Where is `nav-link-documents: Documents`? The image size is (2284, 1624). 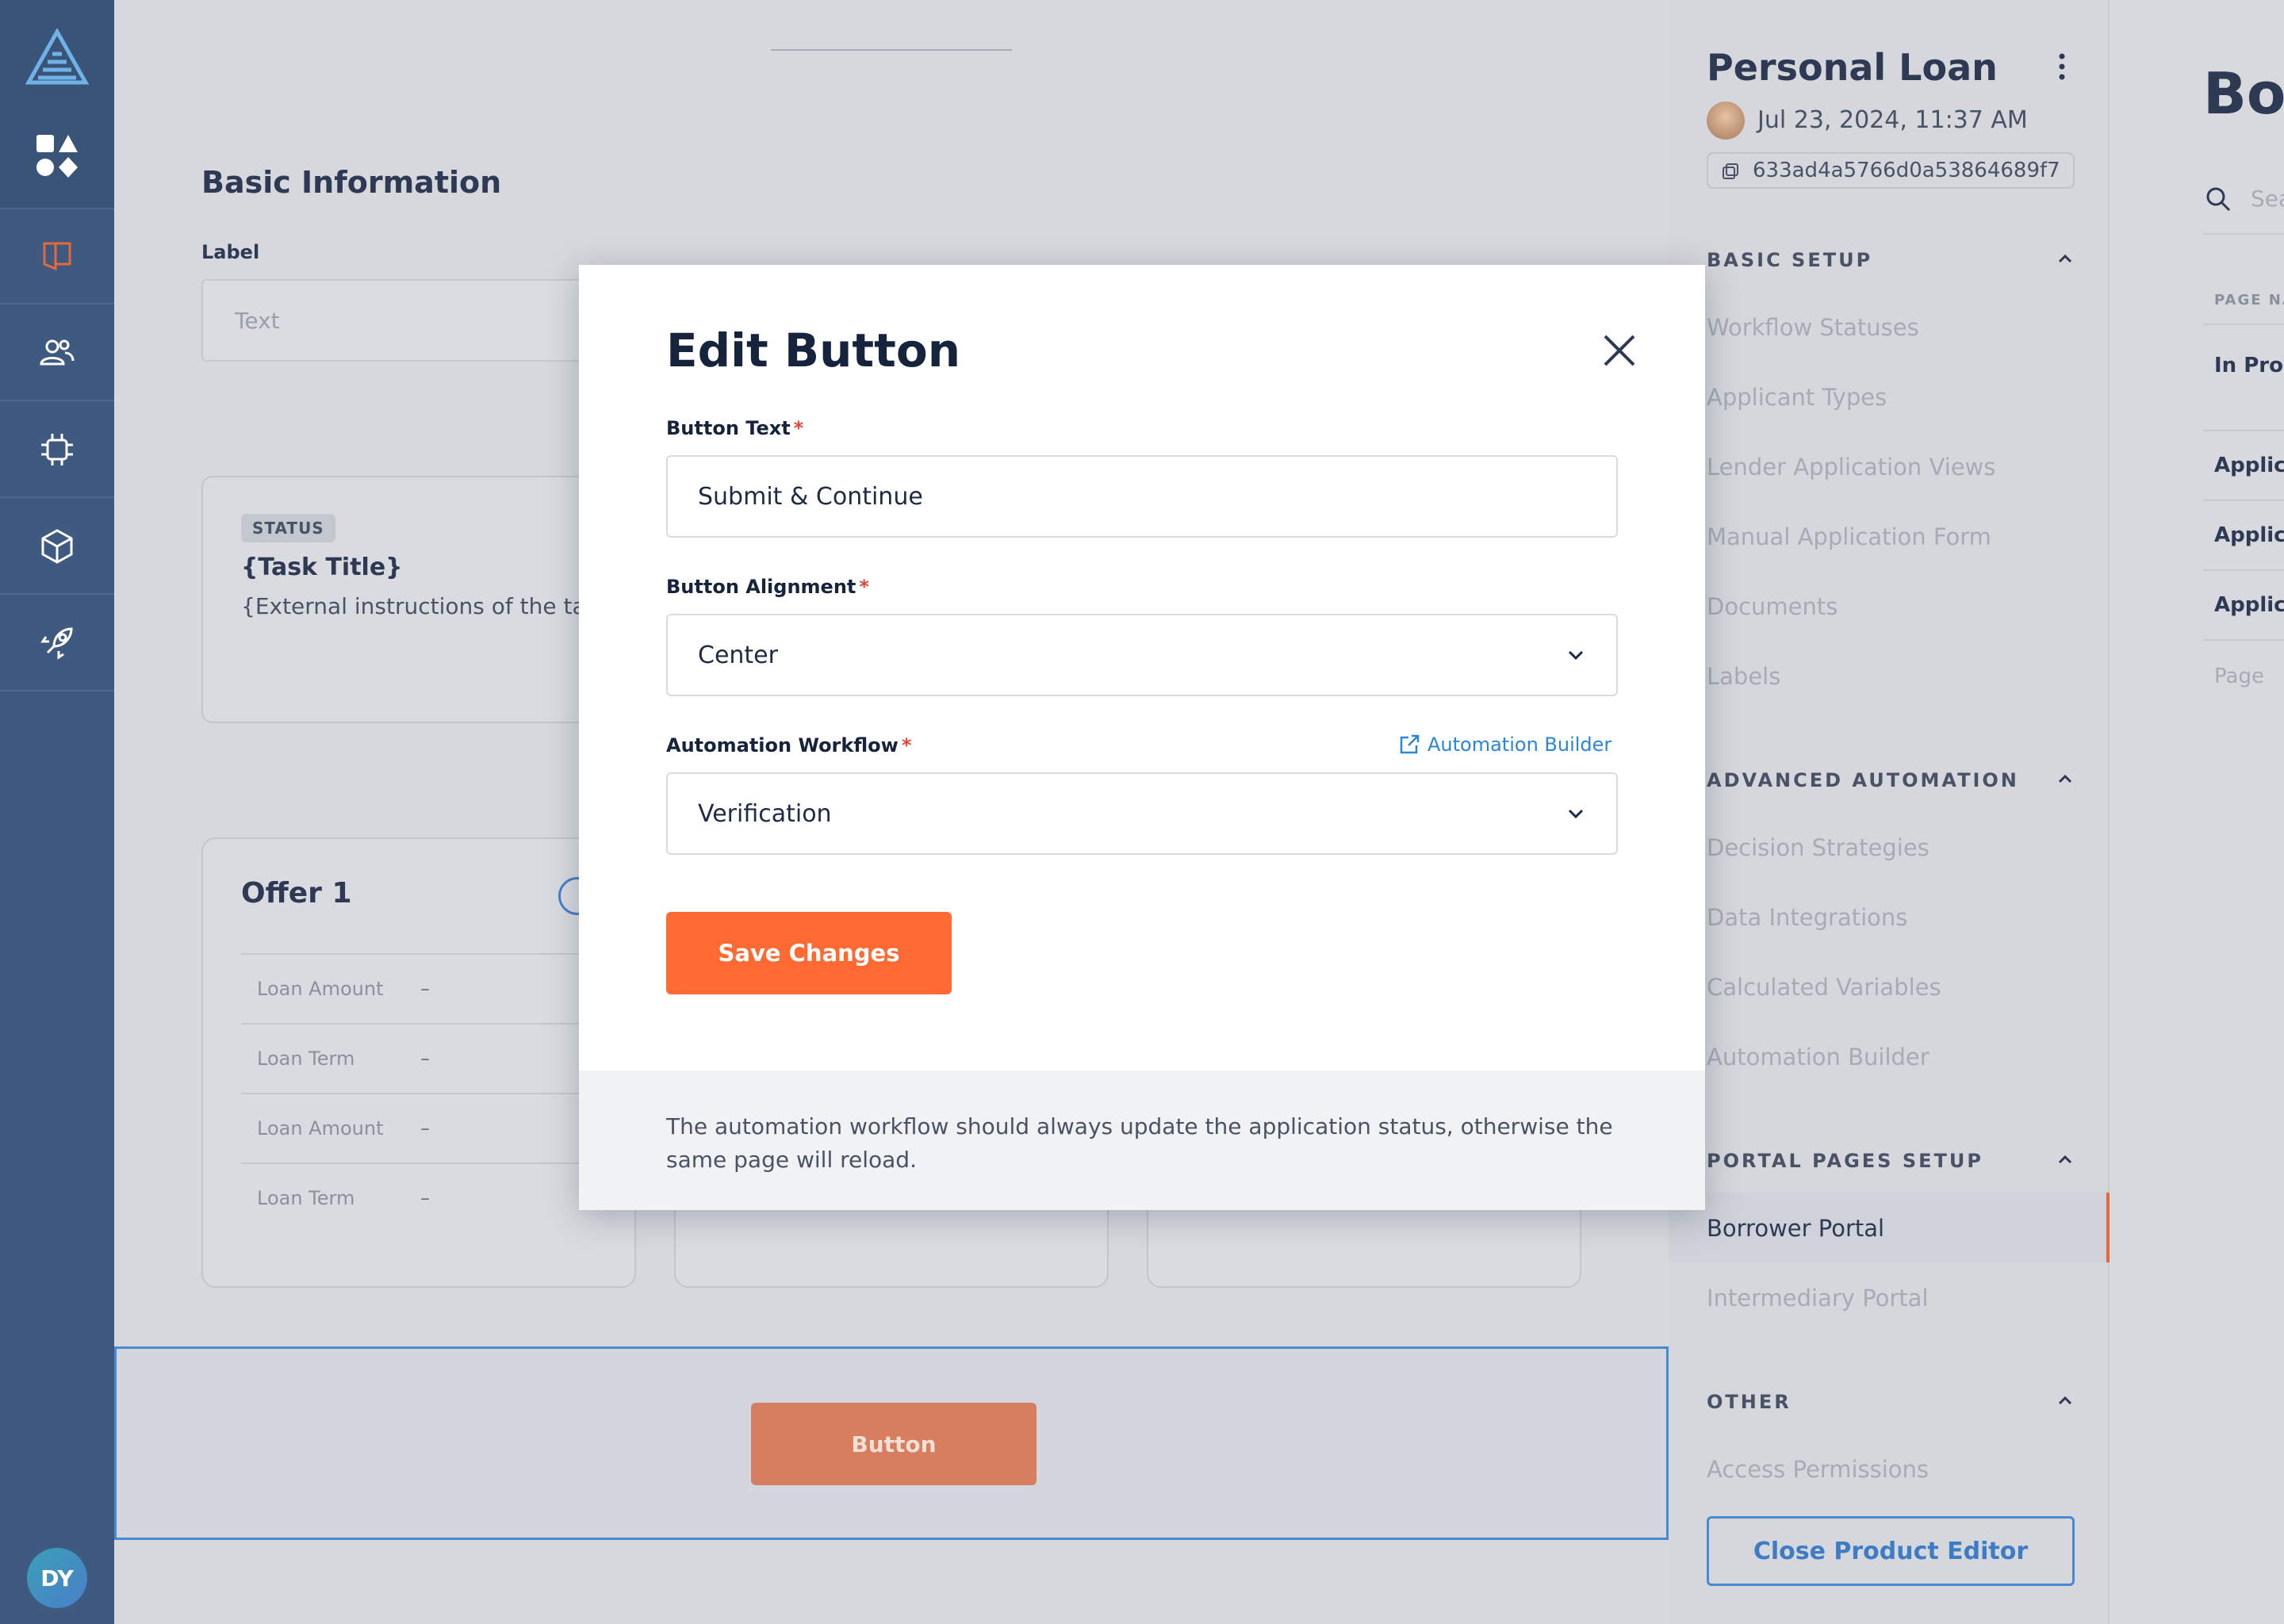 nav-link-documents: Documents is located at coordinates (1772, 606).